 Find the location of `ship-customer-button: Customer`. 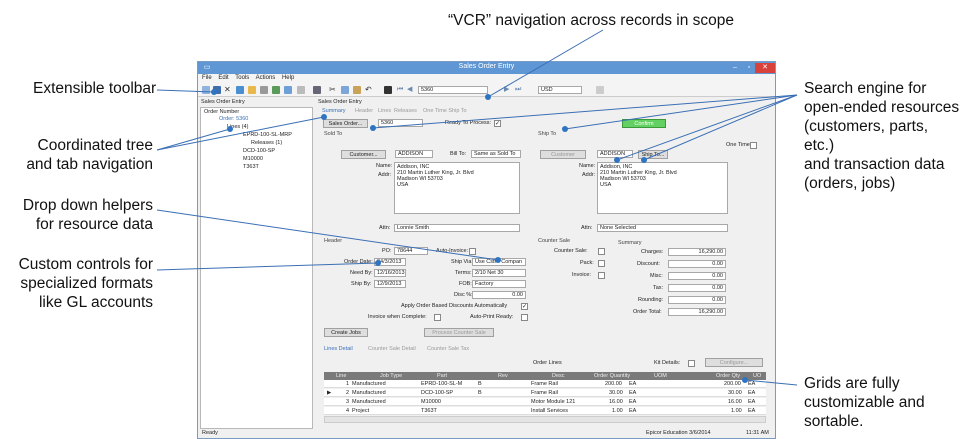

ship-customer-button: Customer is located at coordinates (563, 154).